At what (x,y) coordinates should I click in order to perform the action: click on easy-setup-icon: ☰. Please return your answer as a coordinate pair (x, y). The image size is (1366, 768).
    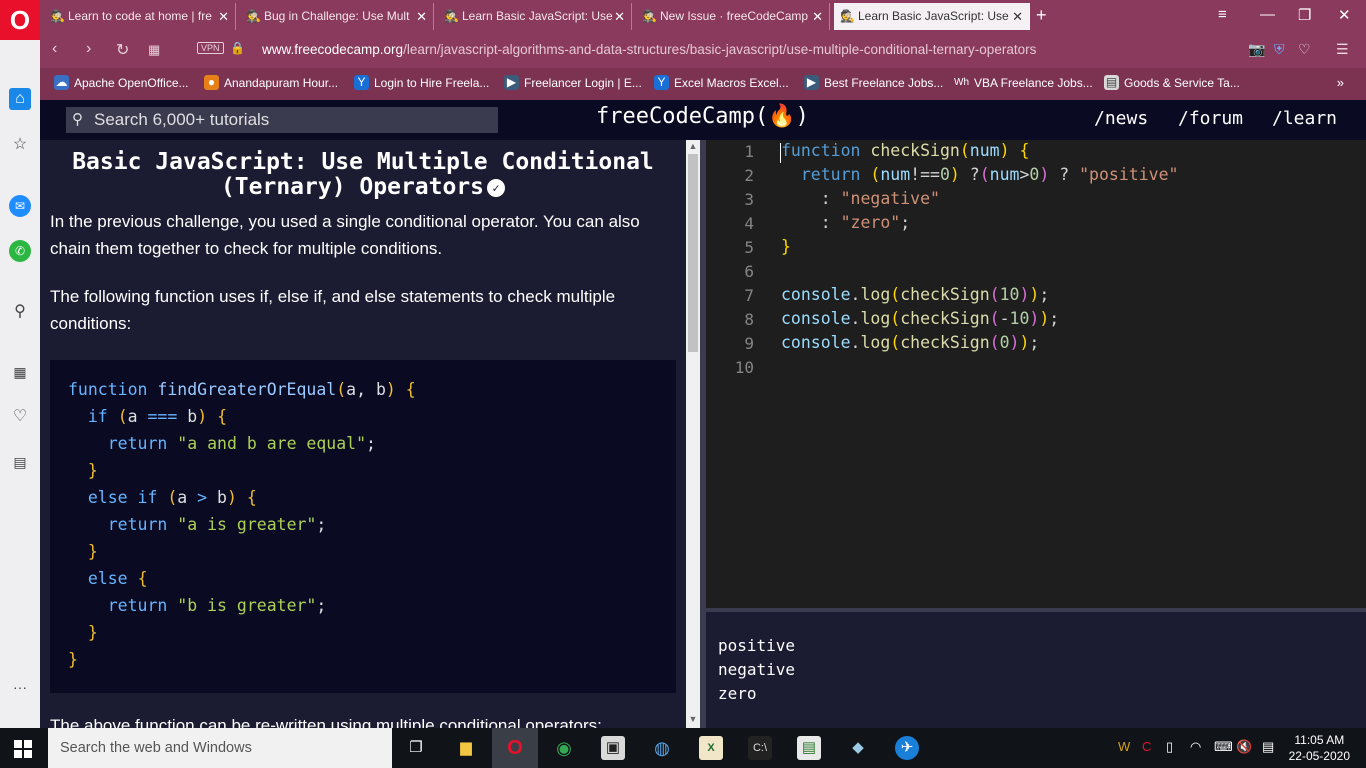
    Looking at the image, I should click on (1342, 49).